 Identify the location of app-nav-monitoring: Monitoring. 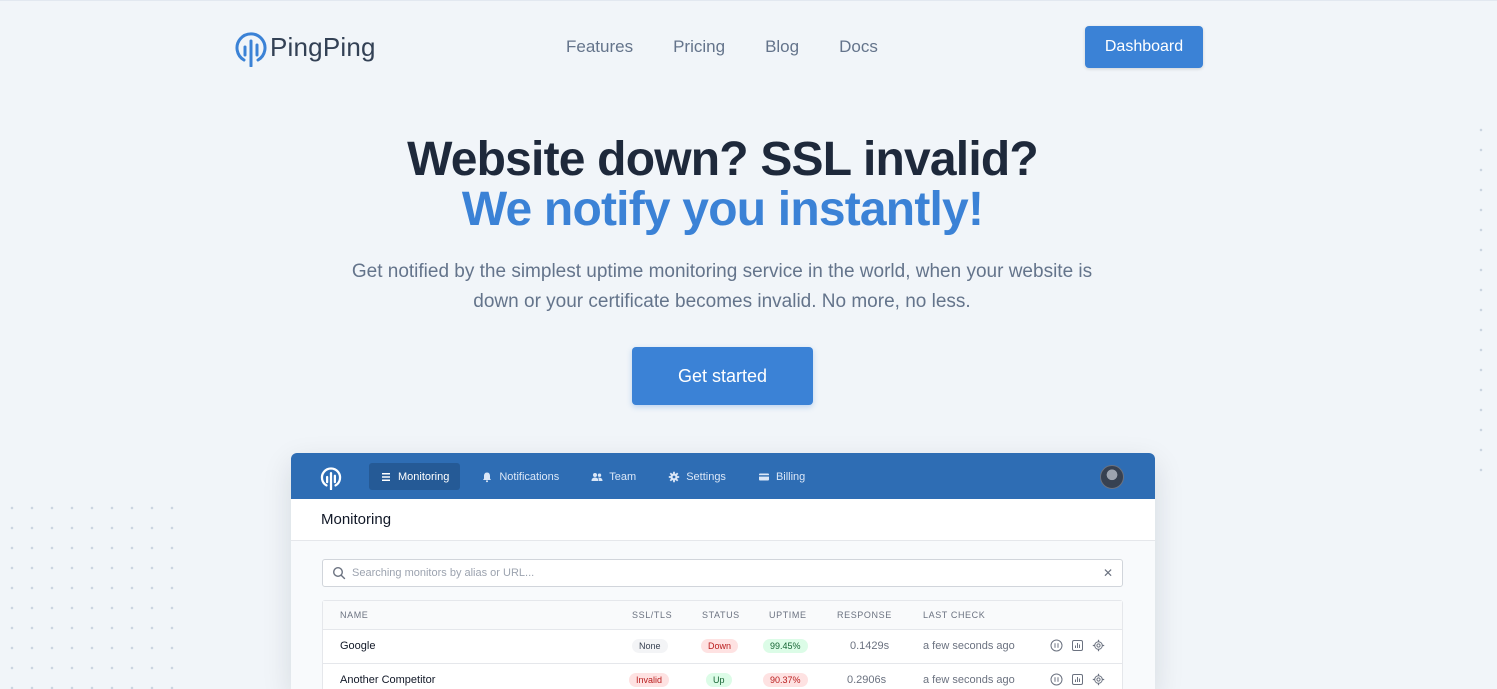
(415, 476).